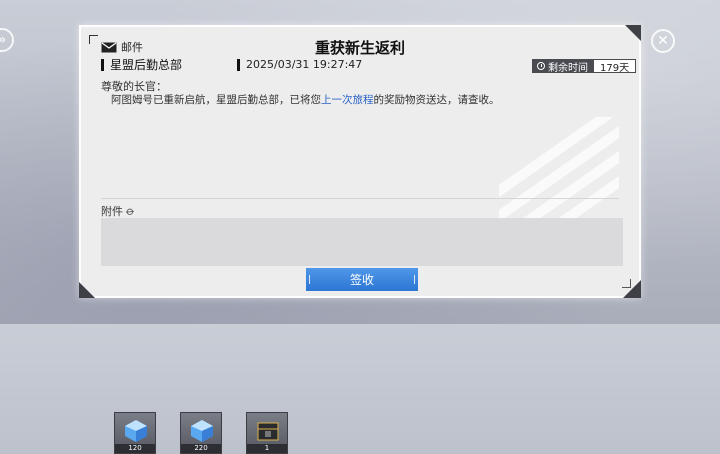  Describe the element at coordinates (568, 68) in the screenshot. I see `remaining-time-label: 剩余时间` at that location.